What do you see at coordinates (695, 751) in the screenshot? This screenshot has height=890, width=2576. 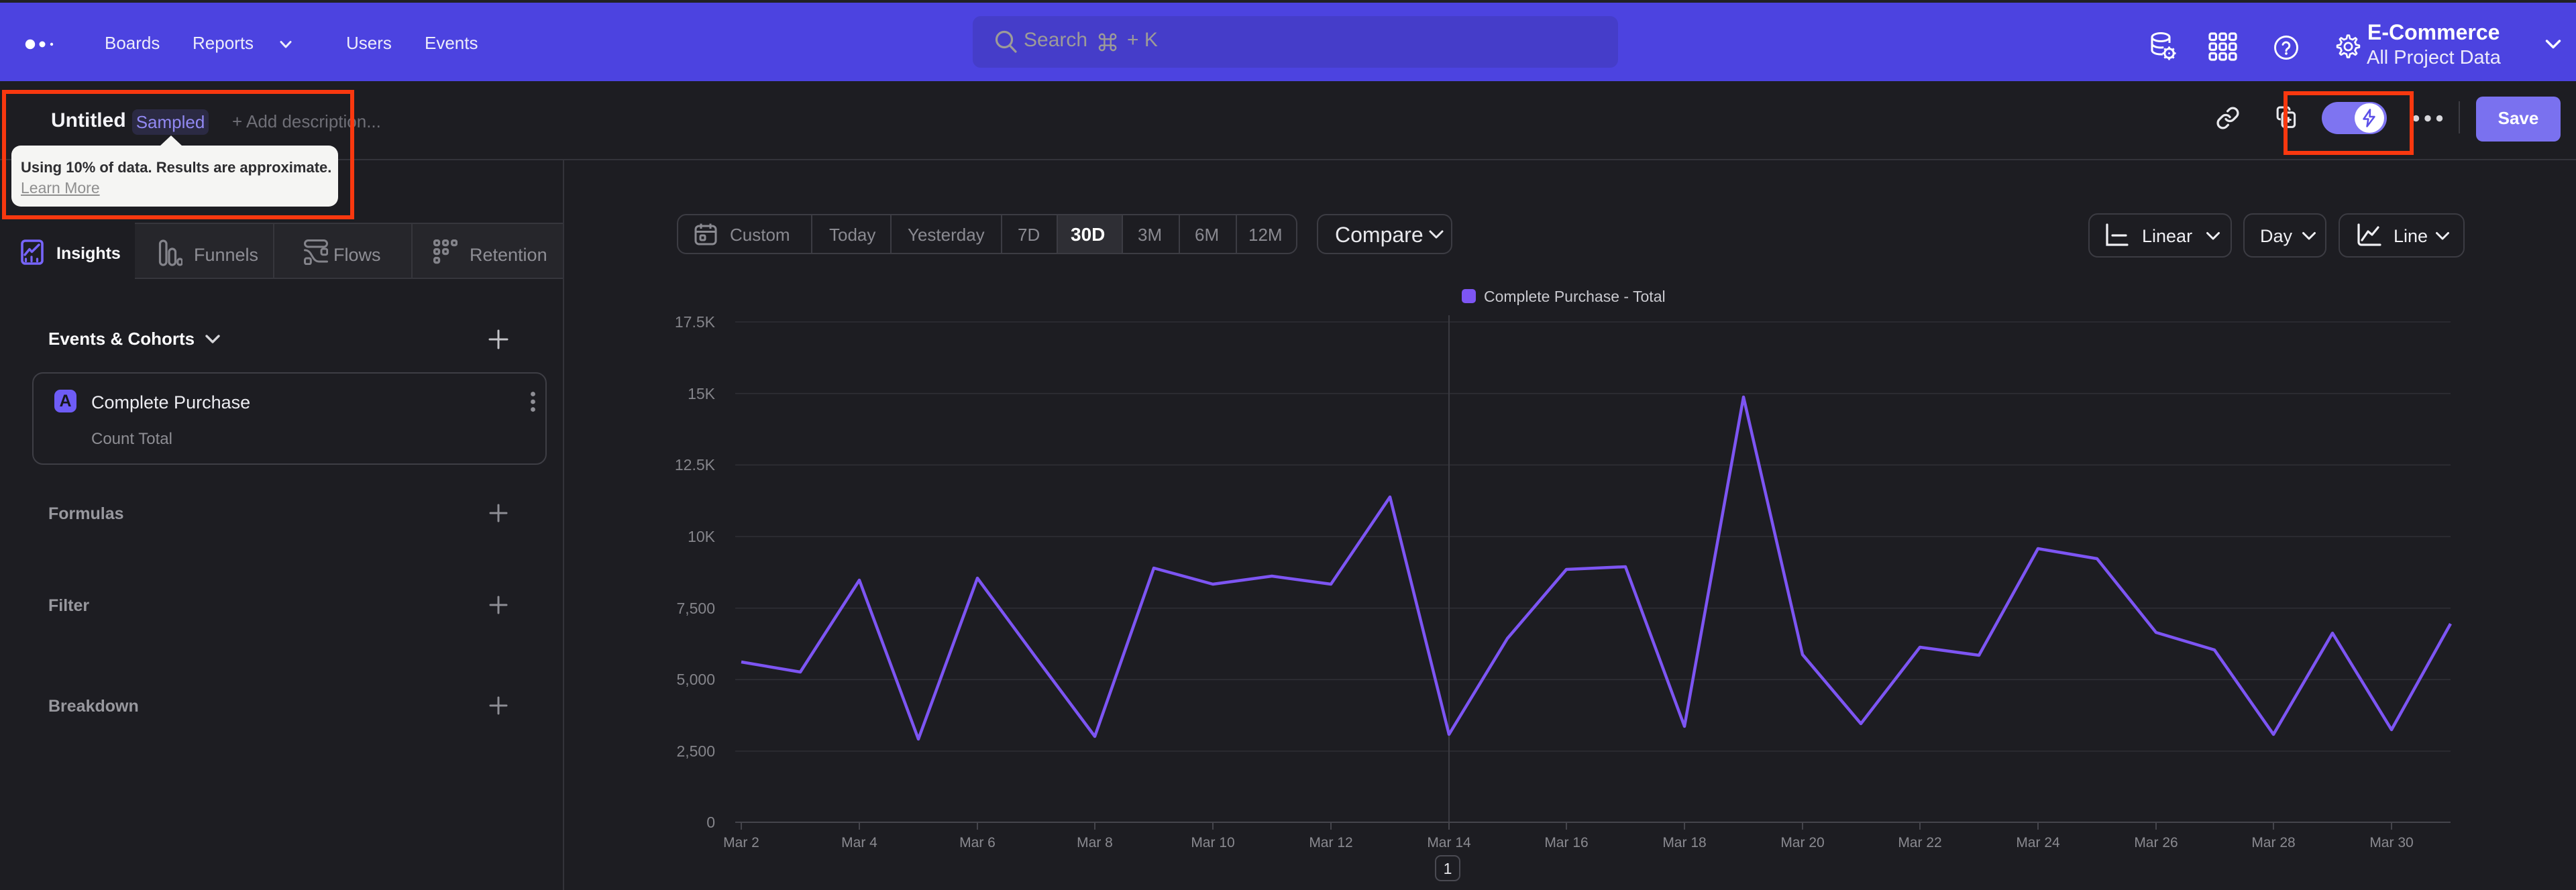 I see `svg-text: 2,500` at bounding box center [695, 751].